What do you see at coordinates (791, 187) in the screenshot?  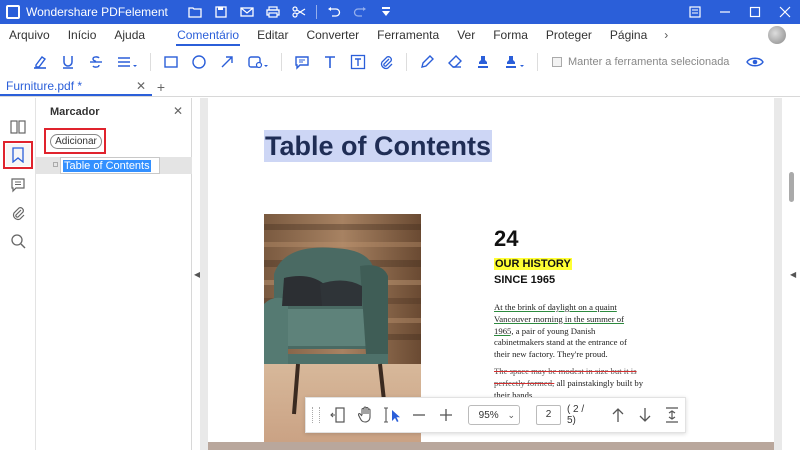 I see `scrollbar-thumb` at bounding box center [791, 187].